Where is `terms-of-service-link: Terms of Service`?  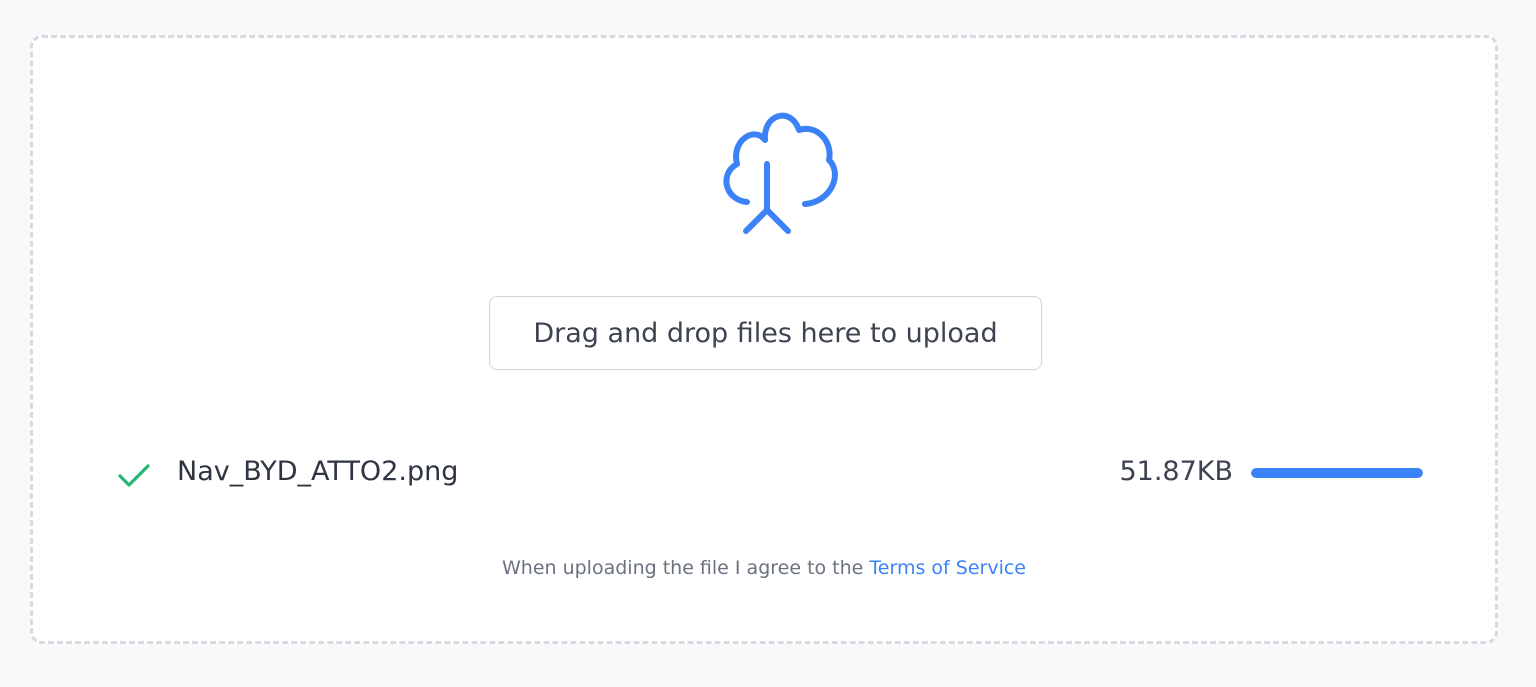
terms-of-service-link: Terms of Service is located at coordinates (947, 568).